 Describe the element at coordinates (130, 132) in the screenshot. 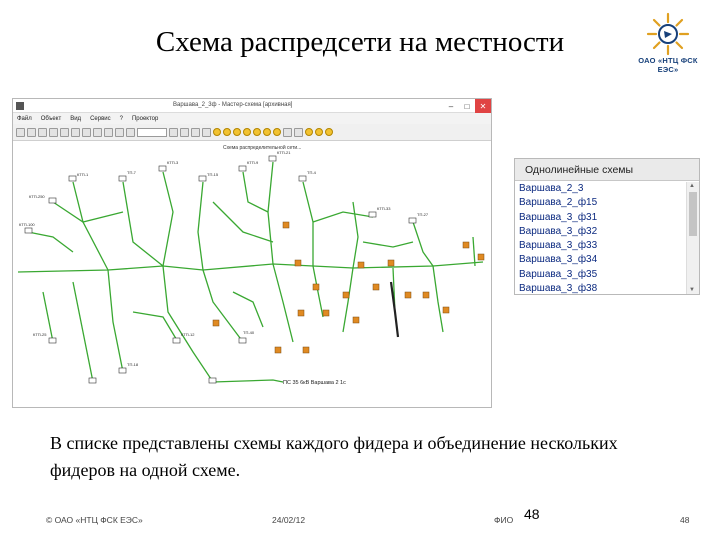

I see `zoom-out-icon` at that location.